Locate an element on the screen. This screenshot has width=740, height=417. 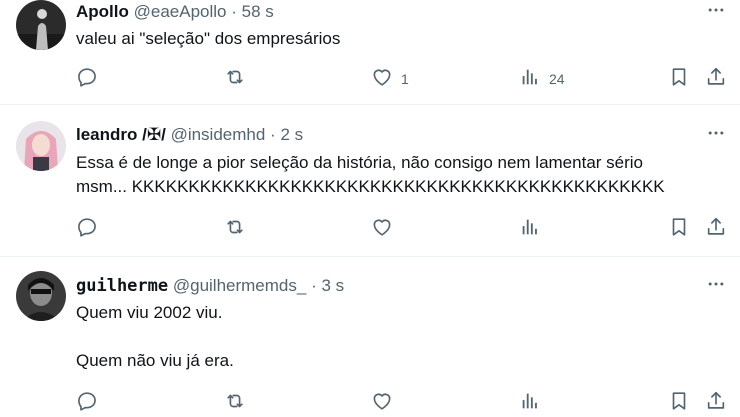
timestamp: 58 s is located at coordinates (258, 11).